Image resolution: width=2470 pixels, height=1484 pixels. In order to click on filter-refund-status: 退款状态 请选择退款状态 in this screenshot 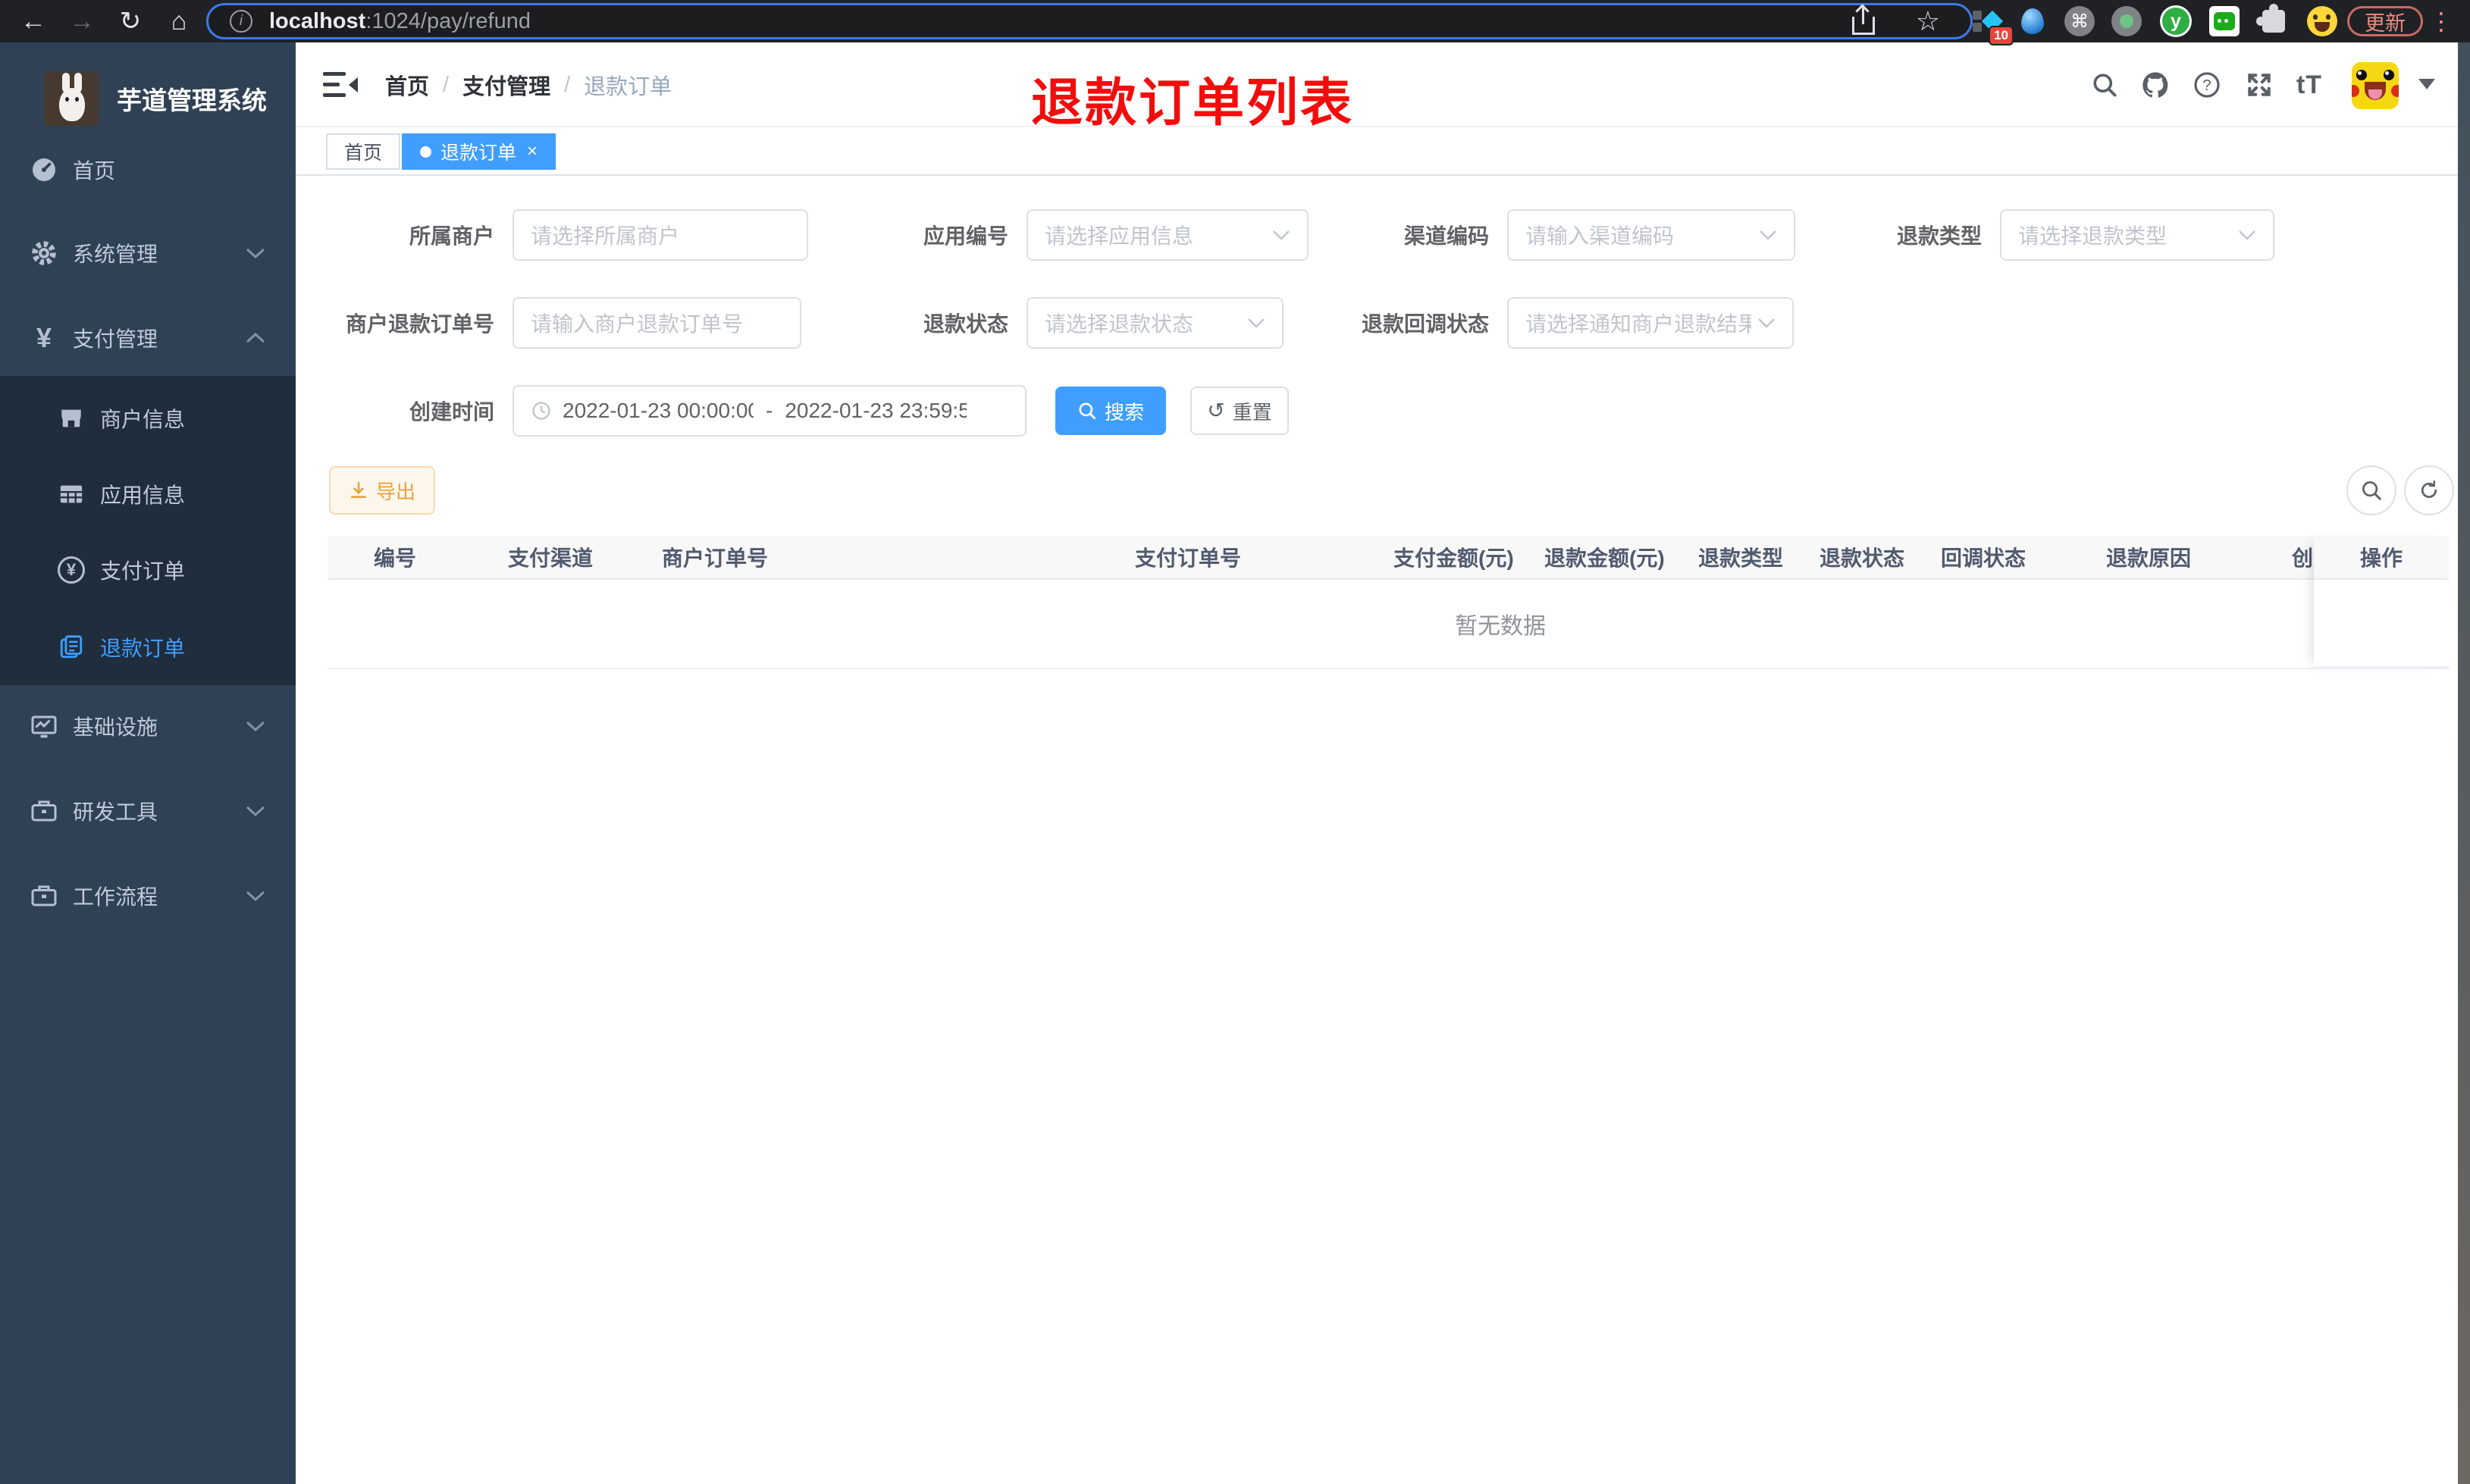, I will do `click(1042, 323)`.